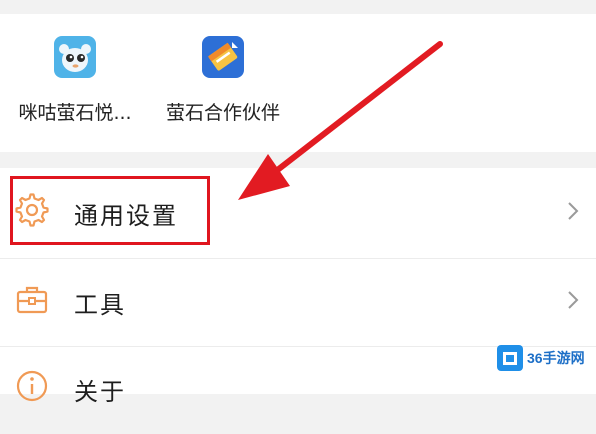 This screenshot has height=434, width=596. I want to click on watermark: 36手游网, so click(545, 358).